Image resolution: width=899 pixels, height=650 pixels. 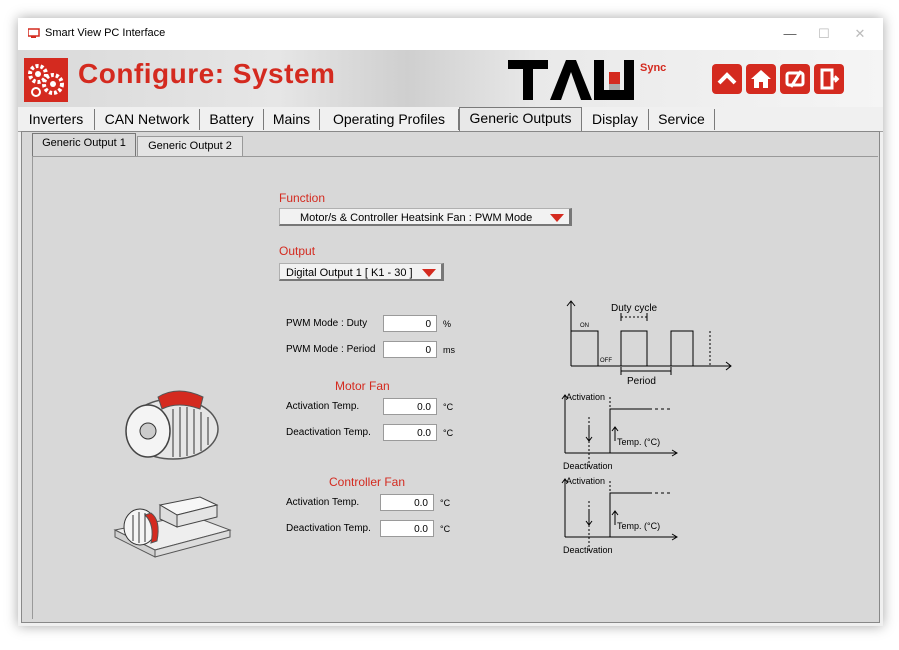 I want to click on tab-mains: Mains, so click(x=292, y=119).